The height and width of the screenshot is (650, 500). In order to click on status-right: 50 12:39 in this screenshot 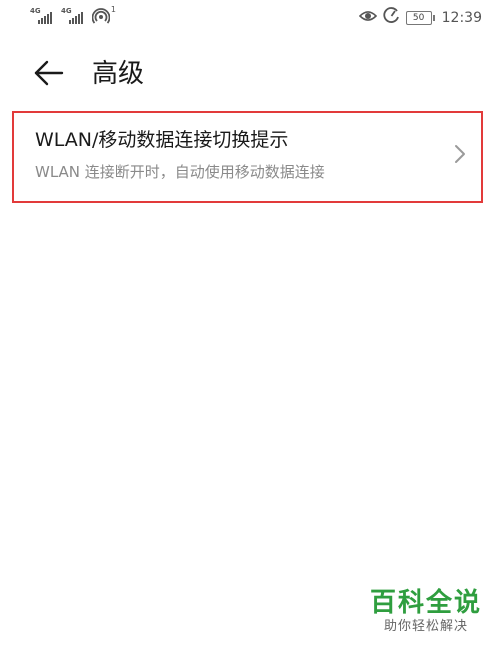, I will do `click(420, 17)`.